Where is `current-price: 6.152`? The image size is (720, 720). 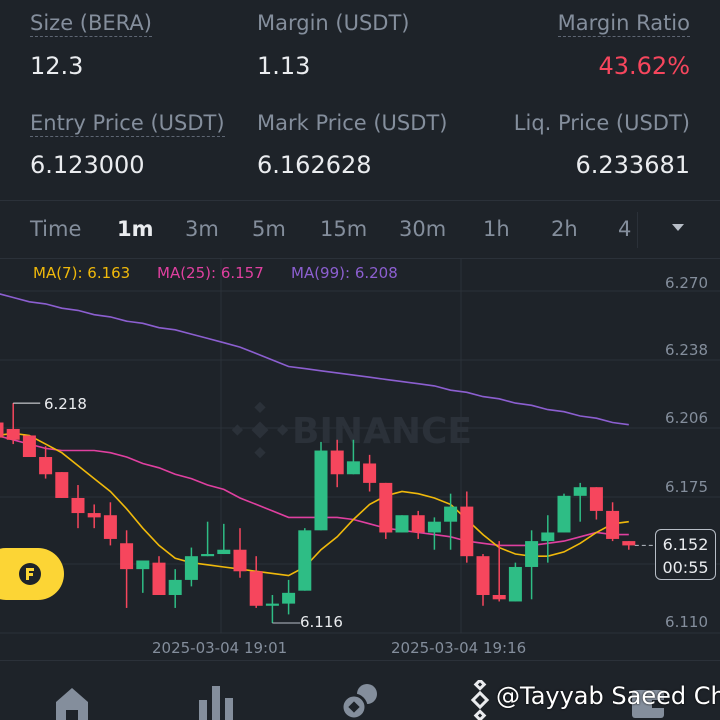 current-price: 6.152 is located at coordinates (685, 544).